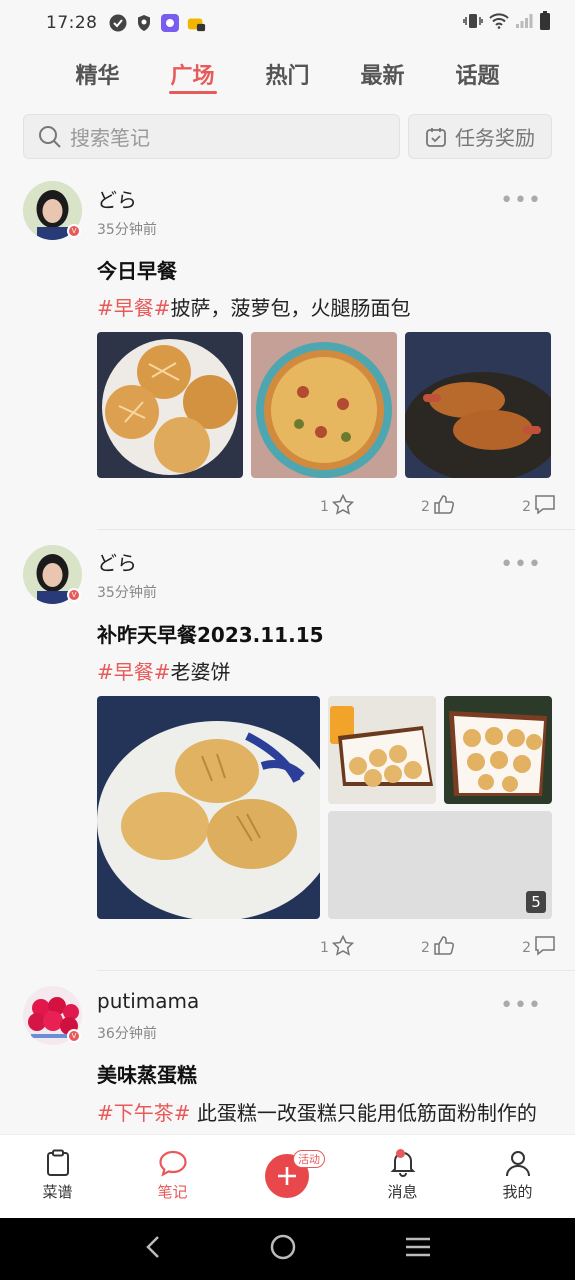 This screenshot has height=1280, width=575. What do you see at coordinates (440, 865) in the screenshot?
I see `post-image: 5` at bounding box center [440, 865].